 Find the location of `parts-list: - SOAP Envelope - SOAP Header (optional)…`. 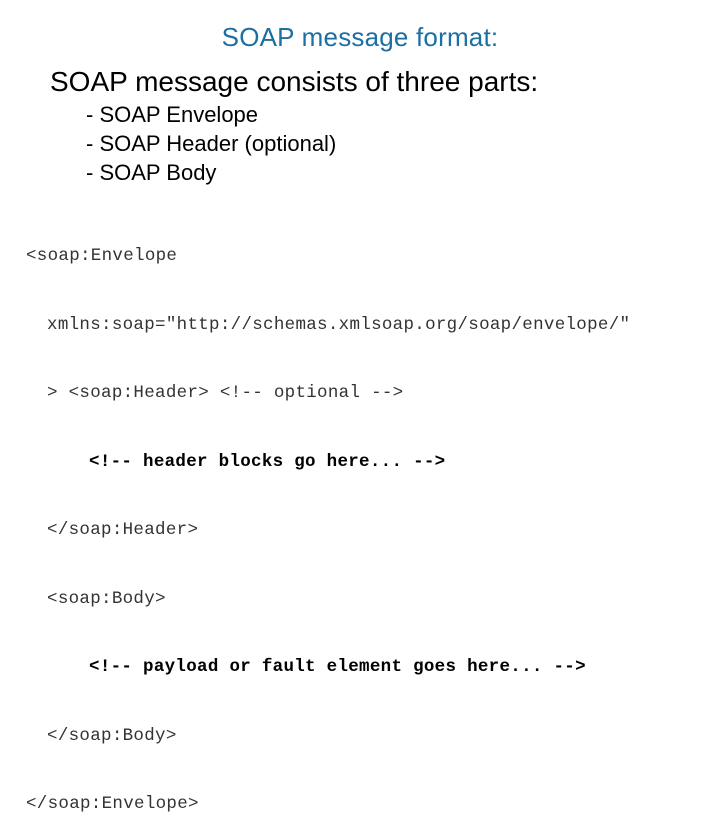

parts-list: - SOAP Envelope - SOAP Header (optional)… is located at coordinates (211, 143).